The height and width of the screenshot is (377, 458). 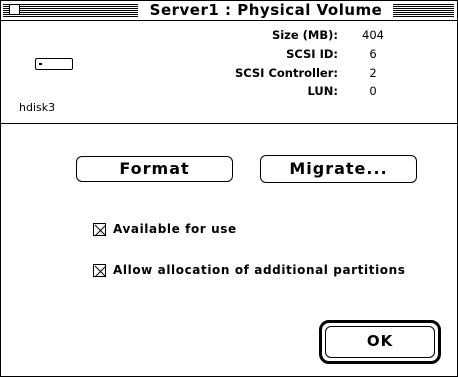 I want to click on scsi-id-value: 6, so click(x=373, y=54).